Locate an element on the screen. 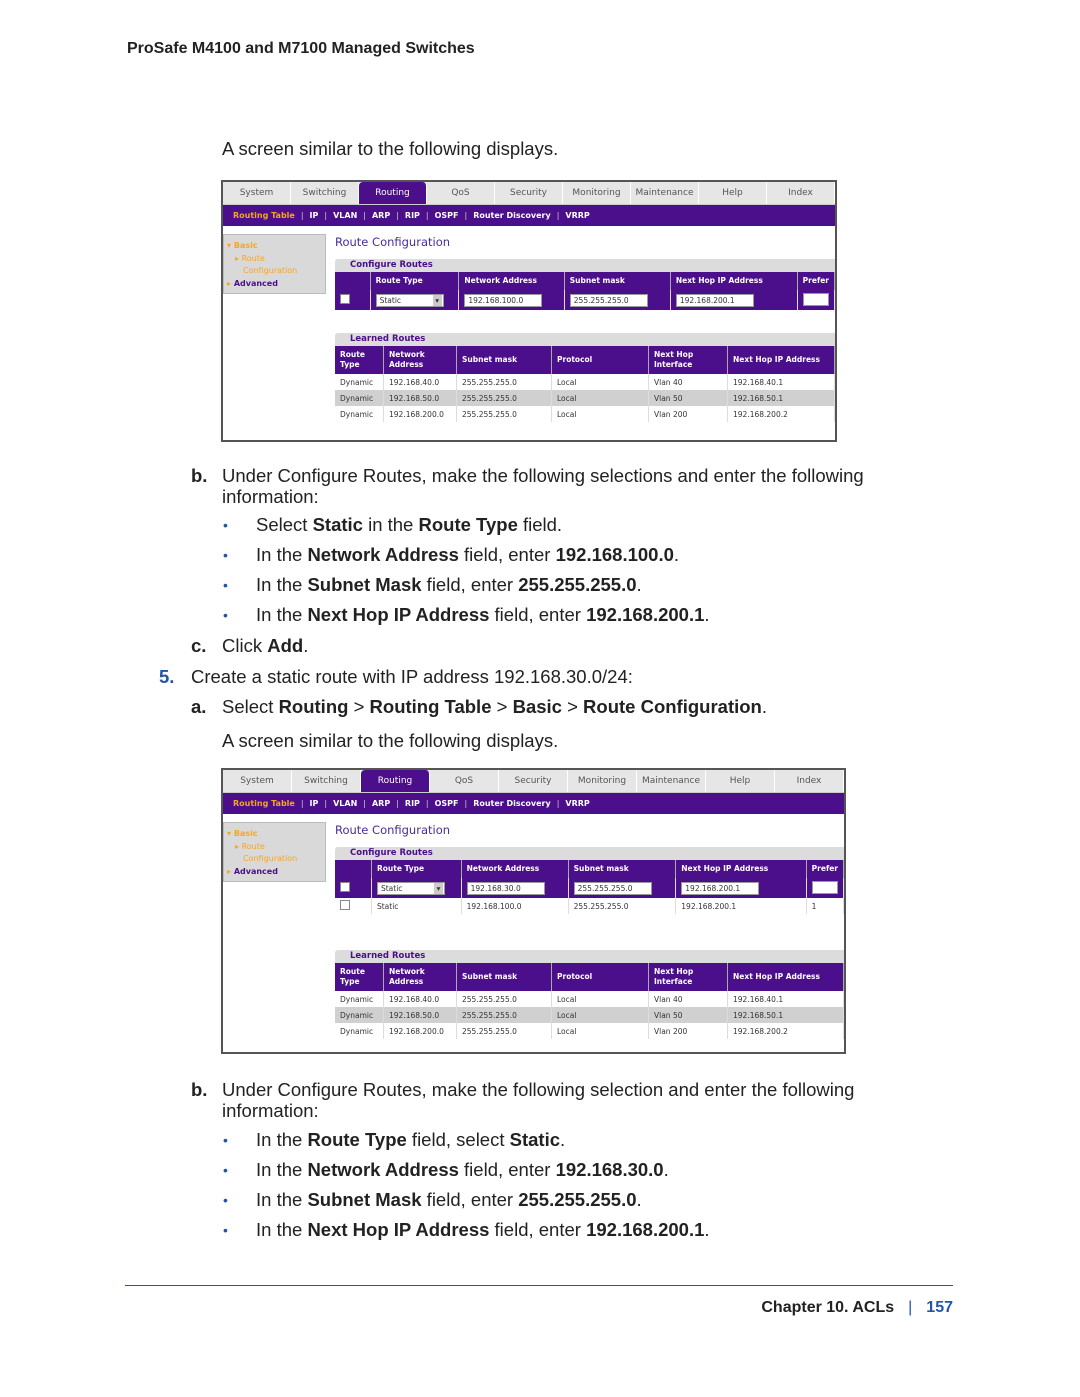  sidebar-label: Advanced is located at coordinates (255, 283).